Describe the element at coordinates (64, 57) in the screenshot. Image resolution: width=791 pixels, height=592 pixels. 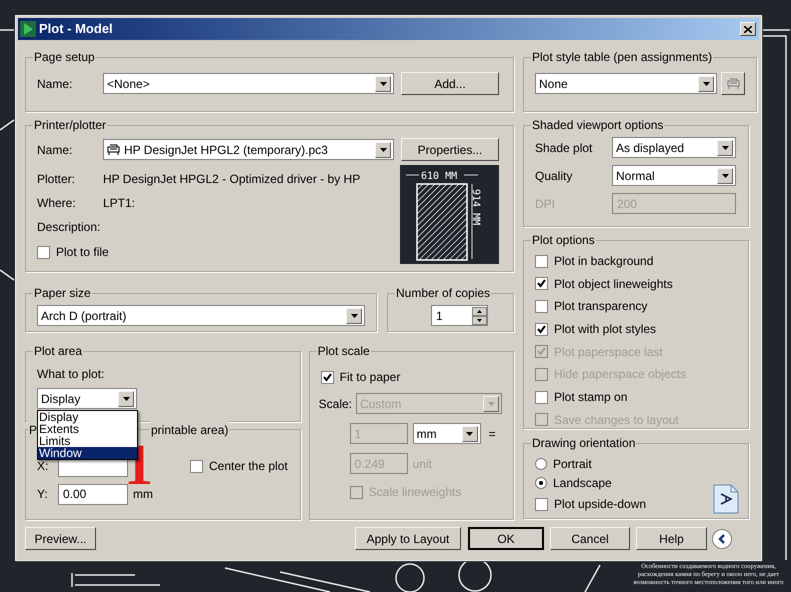
I see `group-title: Page setup` at that location.